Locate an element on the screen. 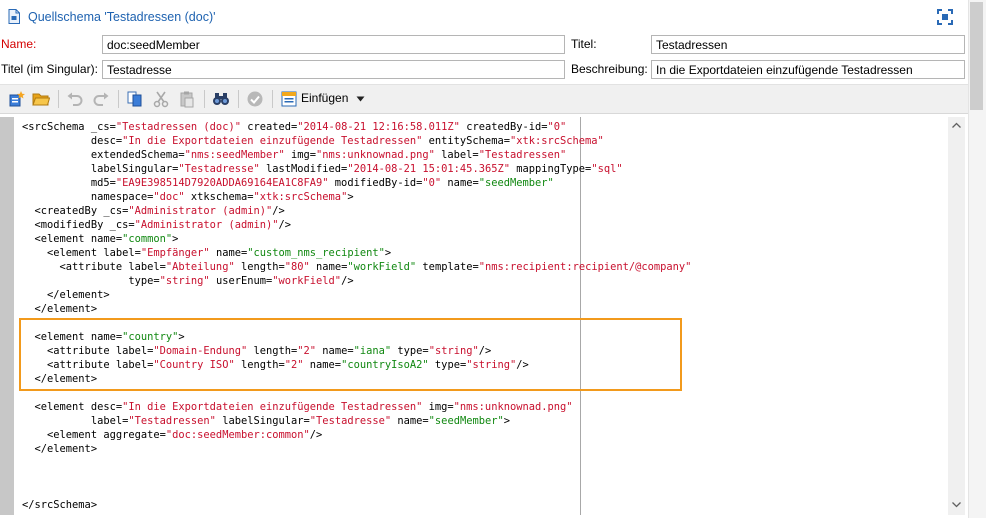  attribute-value: "Empfänger" is located at coordinates (175, 253).